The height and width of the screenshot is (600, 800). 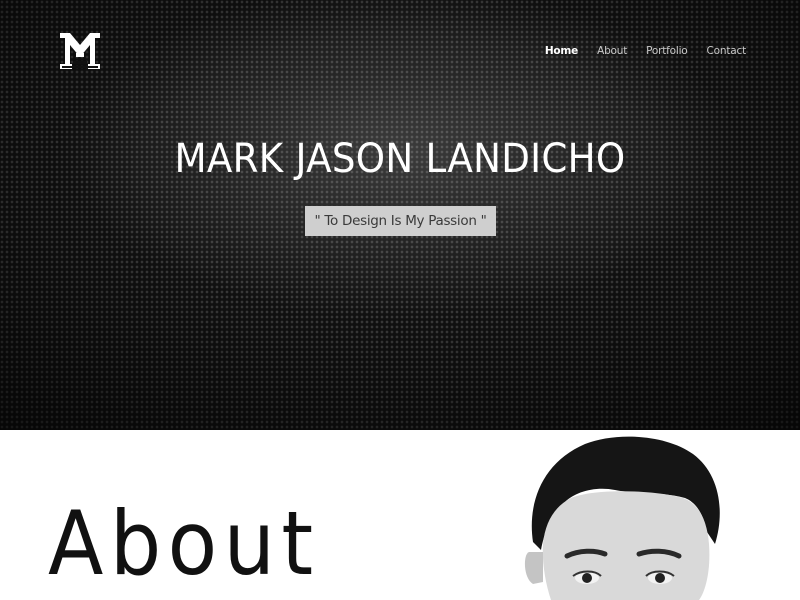 I want to click on hero-tagline: " To Design Is My Passion ", so click(x=400, y=221).